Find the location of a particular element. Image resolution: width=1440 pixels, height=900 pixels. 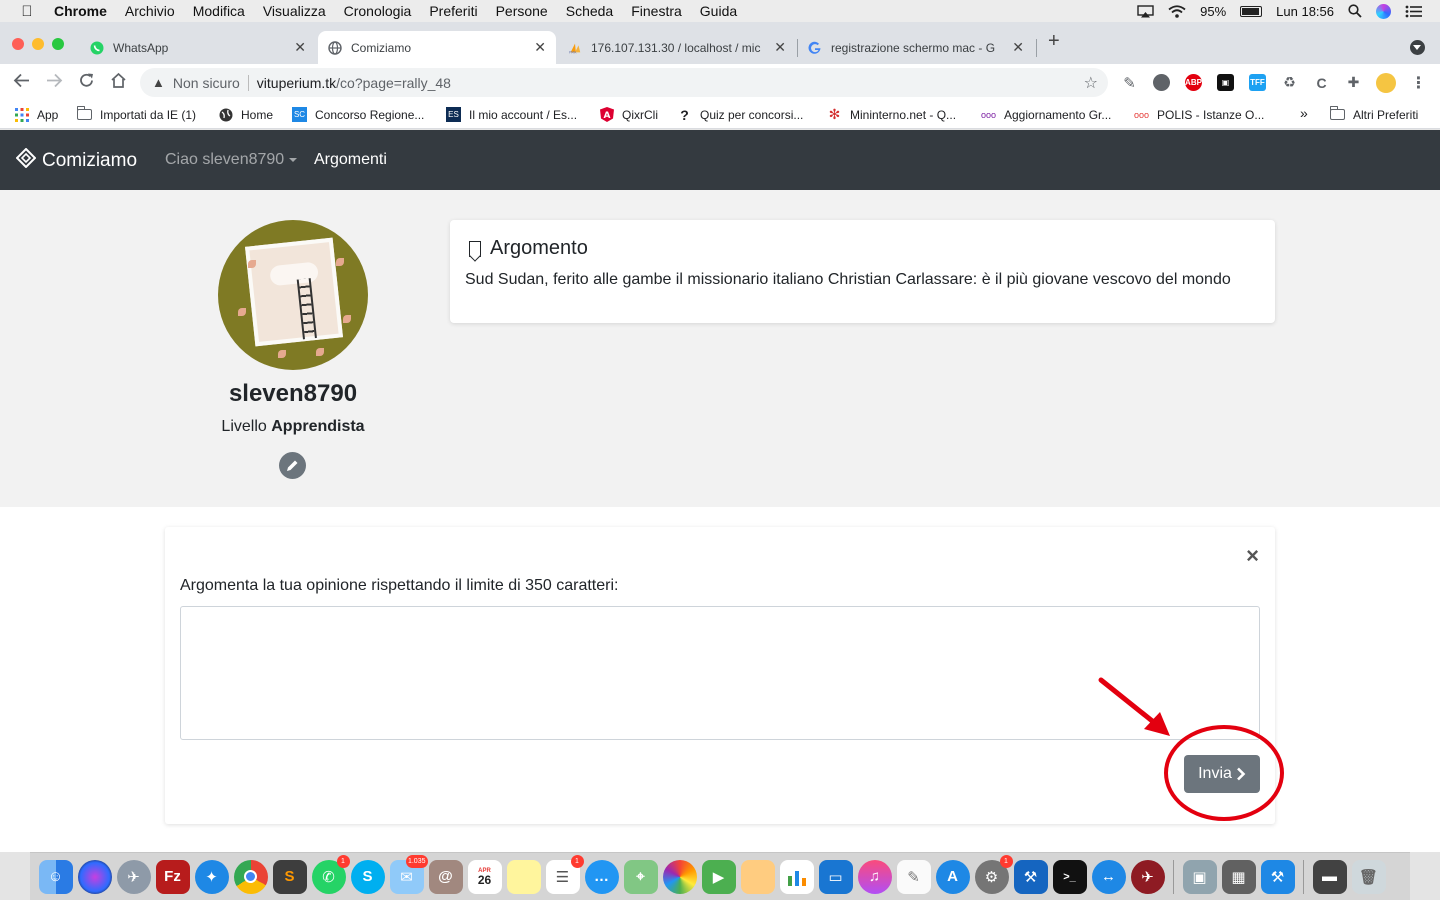

site-brand: Comiziamo is located at coordinates (76, 160).